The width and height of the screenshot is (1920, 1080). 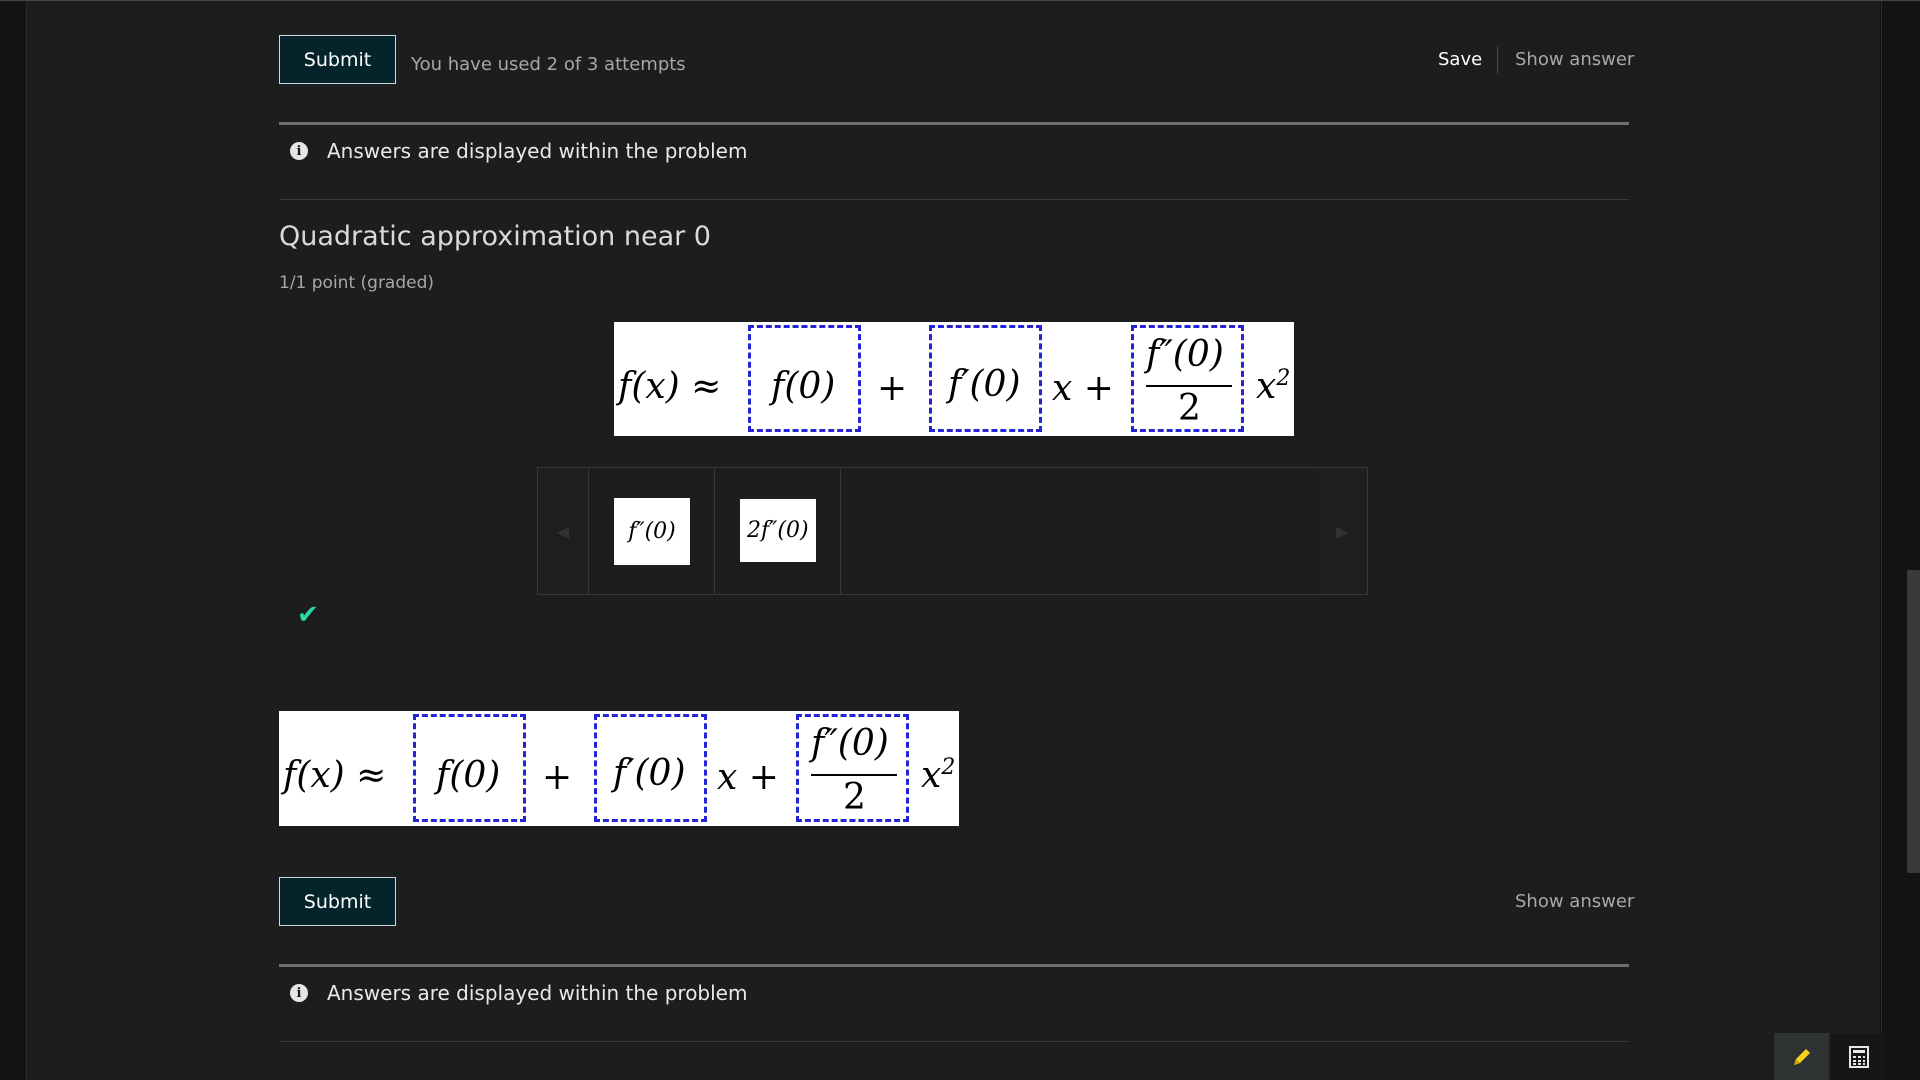 I want to click on answer-box-2-content: f′(0), so click(x=649, y=773).